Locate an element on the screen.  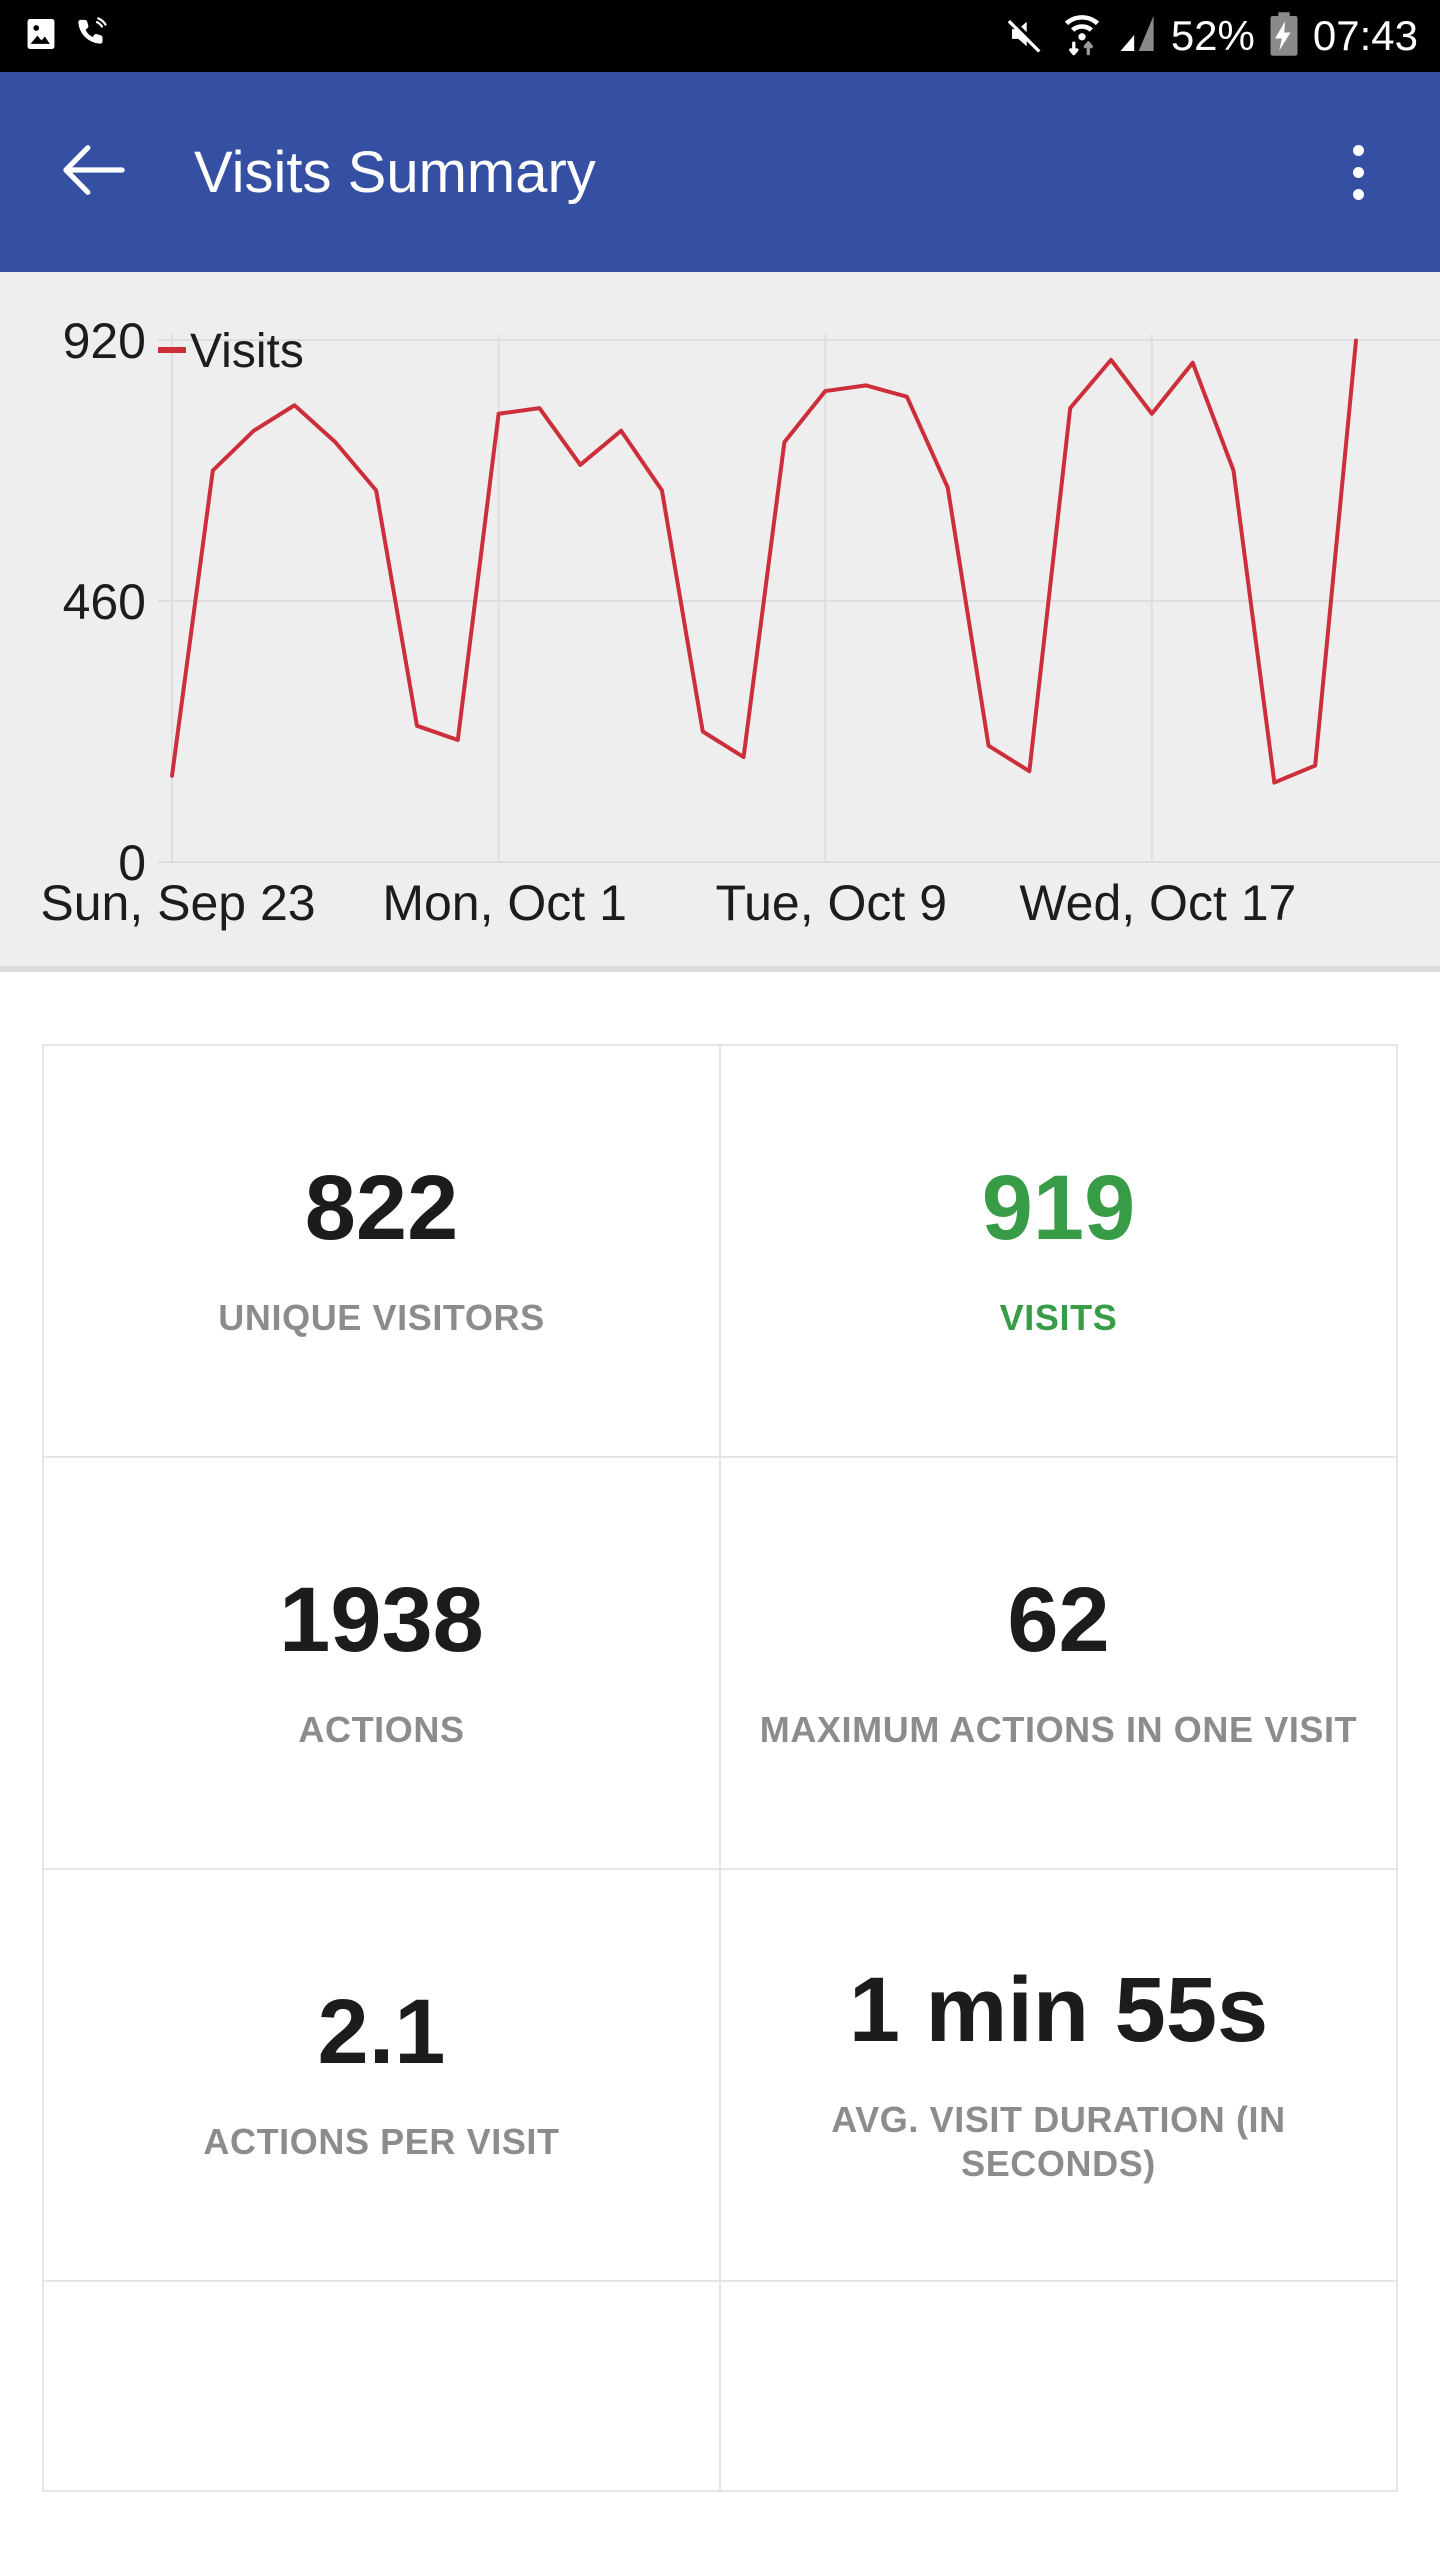
metric-label: Actions is located at coordinates (381, 1729).